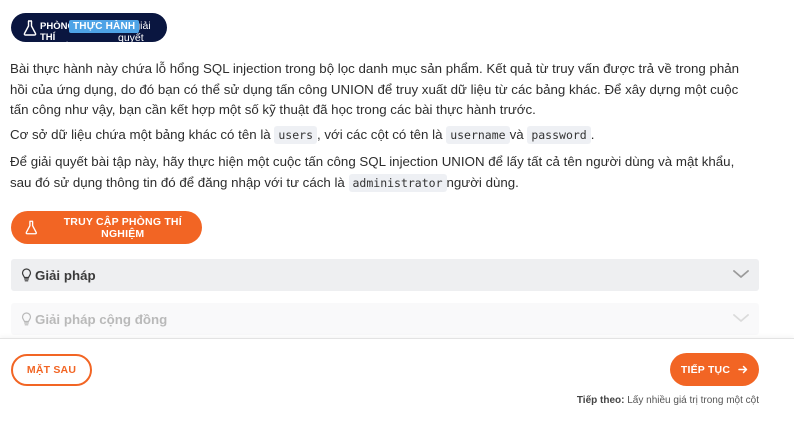  I want to click on access-lab-button: TRUY CẬP PHÒNG THÍ NGHIỆM, so click(106, 227).